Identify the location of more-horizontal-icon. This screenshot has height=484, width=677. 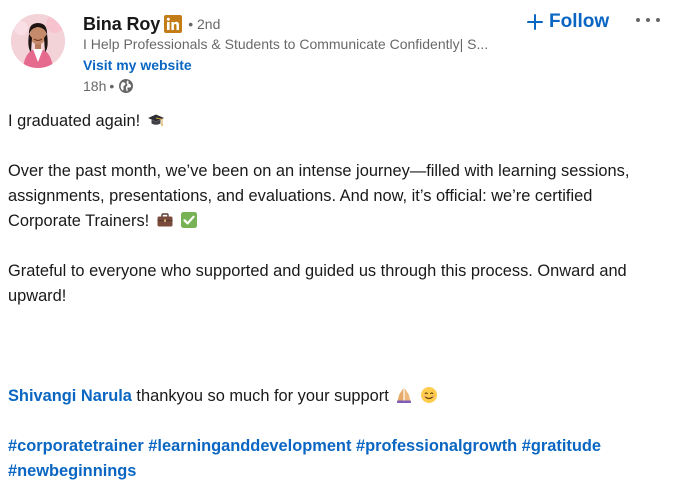
(648, 20).